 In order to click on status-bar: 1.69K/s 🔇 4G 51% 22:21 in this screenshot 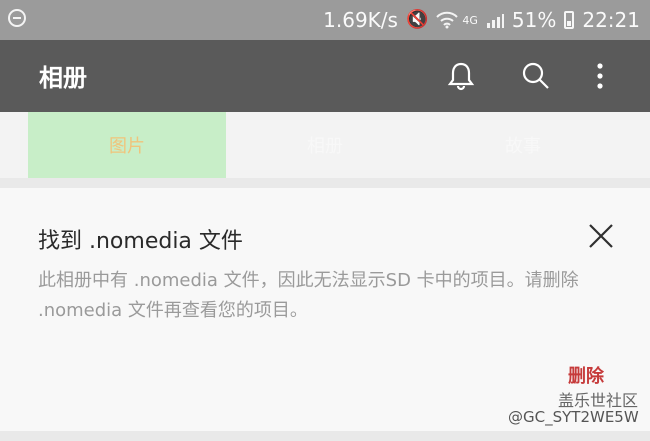, I will do `click(325, 20)`.